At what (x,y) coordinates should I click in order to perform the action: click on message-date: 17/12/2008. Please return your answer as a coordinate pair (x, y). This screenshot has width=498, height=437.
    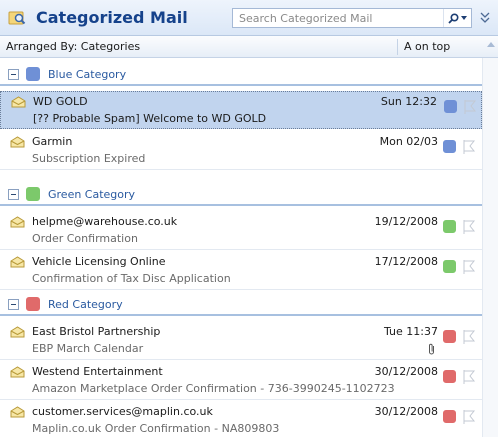
    Looking at the image, I should click on (406, 261).